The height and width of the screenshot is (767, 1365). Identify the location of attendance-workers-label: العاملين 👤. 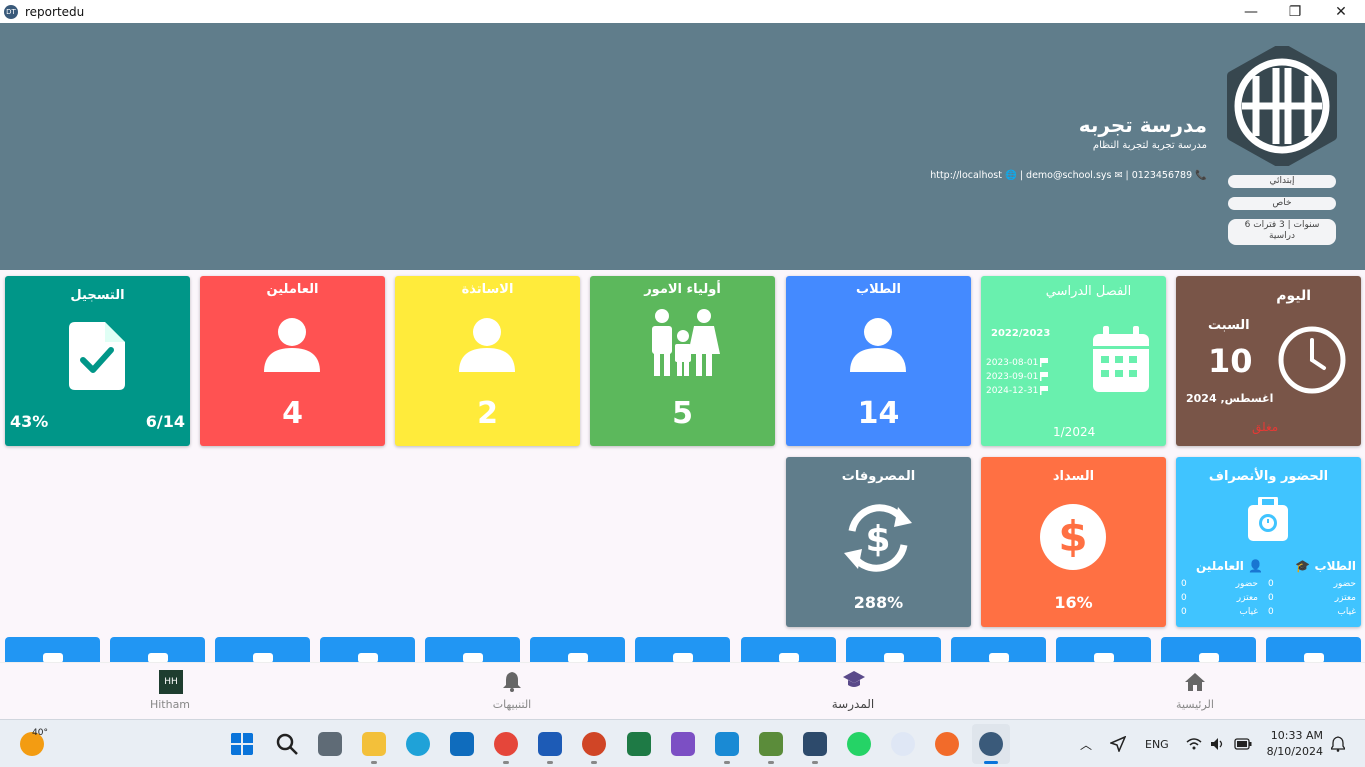
(1230, 566).